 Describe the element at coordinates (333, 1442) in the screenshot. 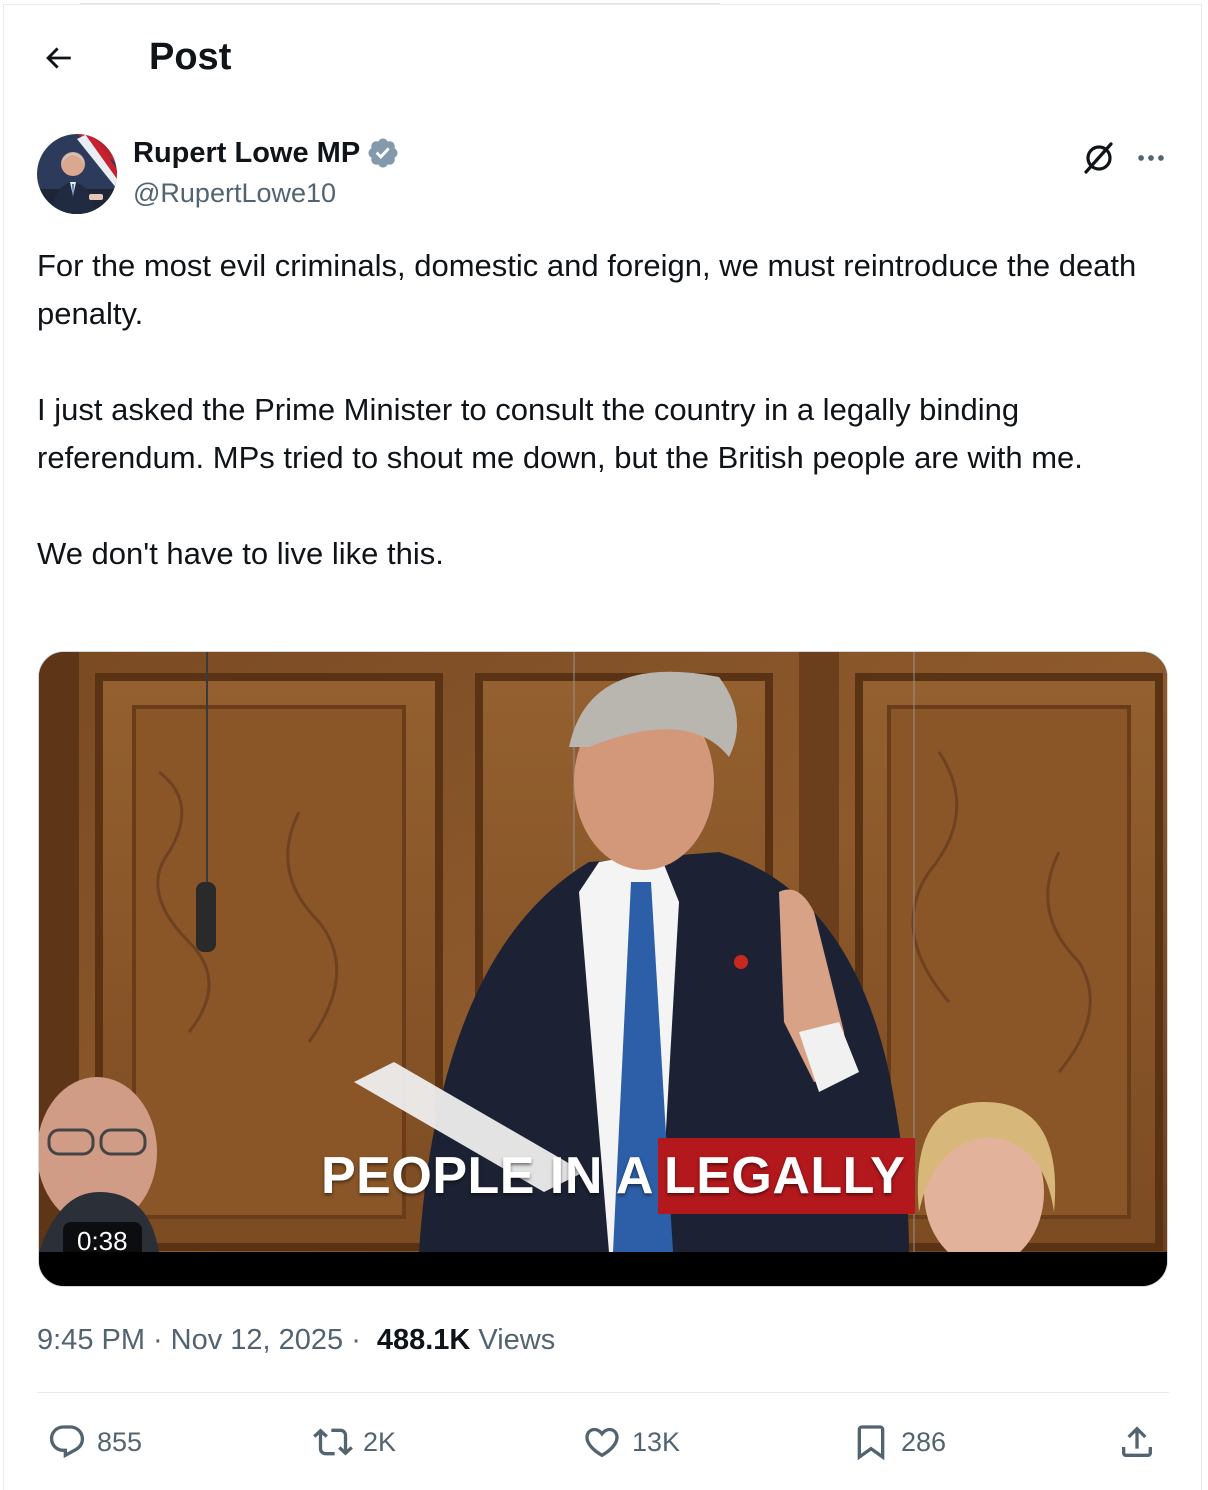

I see `repost-icon` at that location.